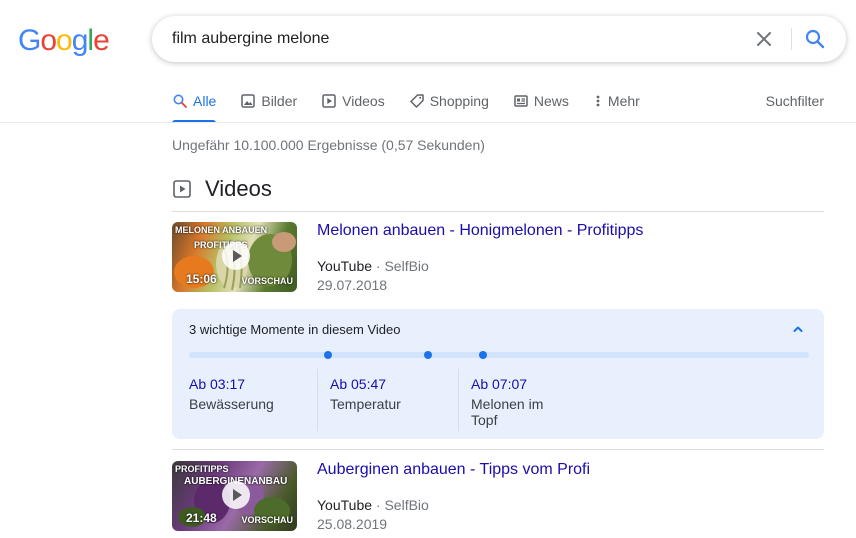 The width and height of the screenshot is (856, 538). I want to click on key-moment: Ab 07:07 Melonen im Topf, so click(508, 400).